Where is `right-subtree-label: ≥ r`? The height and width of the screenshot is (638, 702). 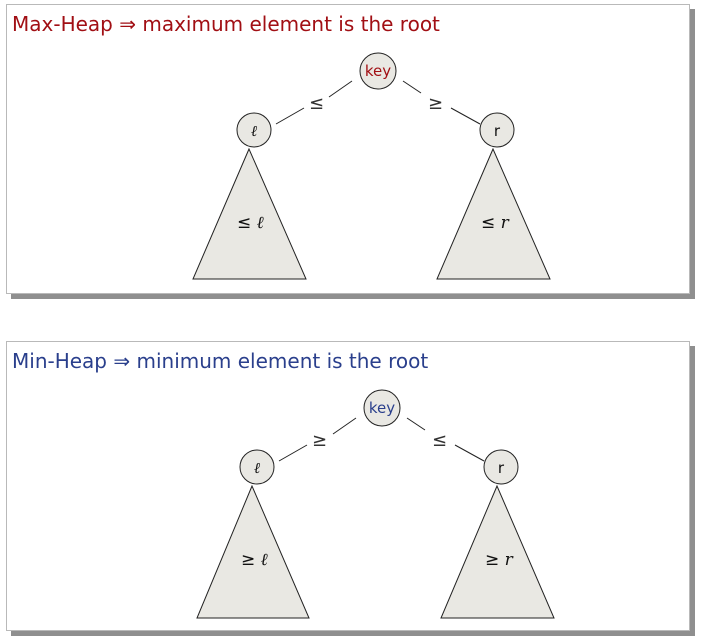 right-subtree-label: ≥ r is located at coordinates (499, 560).